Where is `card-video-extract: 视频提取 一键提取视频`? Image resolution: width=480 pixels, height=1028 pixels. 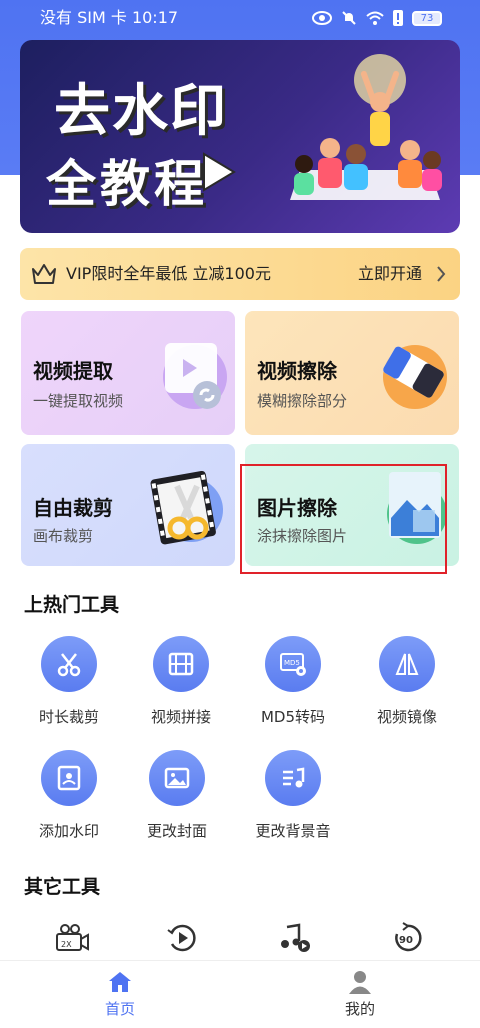 card-video-extract: 视频提取 一键提取视频 is located at coordinates (128, 373).